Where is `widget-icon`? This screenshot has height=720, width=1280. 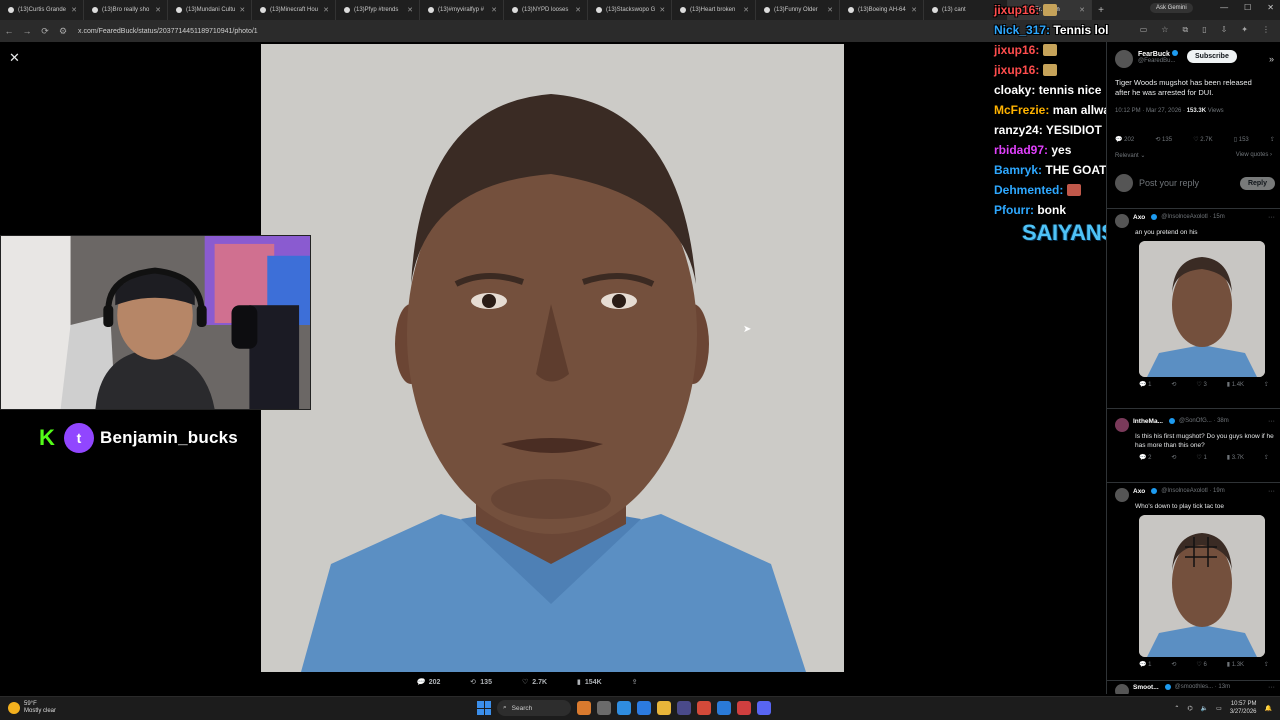 widget-icon is located at coordinates (584, 708).